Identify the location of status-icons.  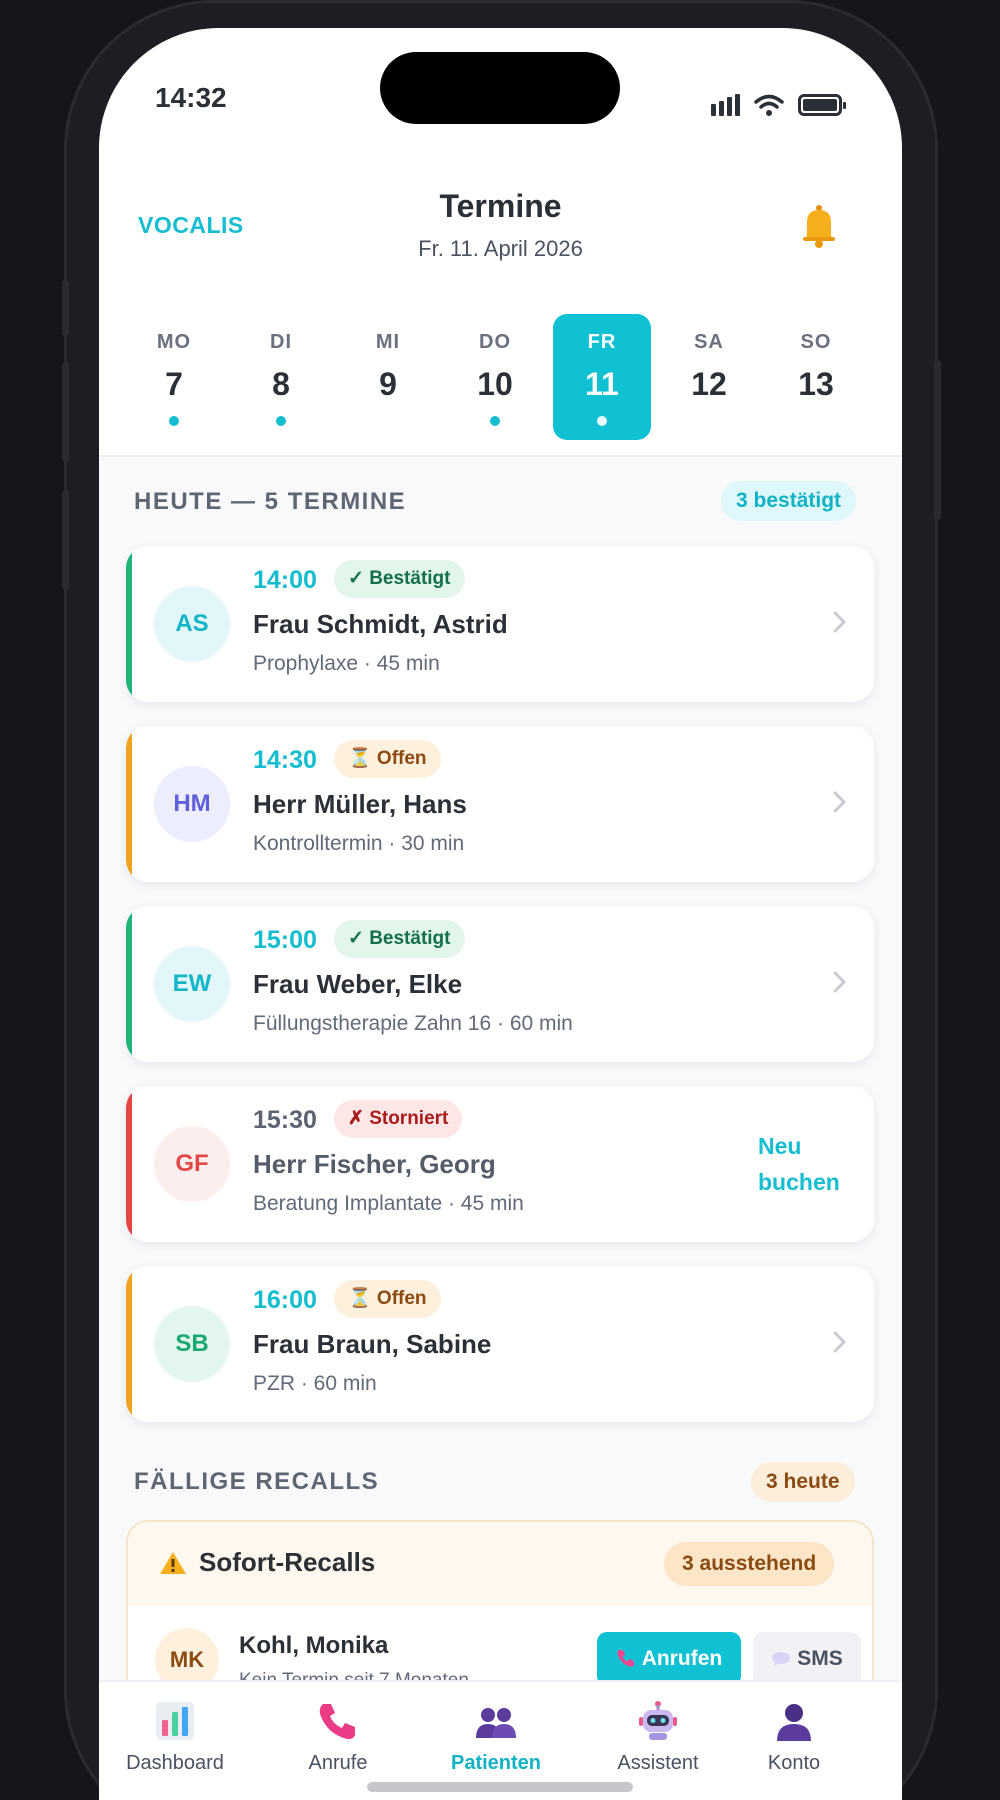
(778, 105).